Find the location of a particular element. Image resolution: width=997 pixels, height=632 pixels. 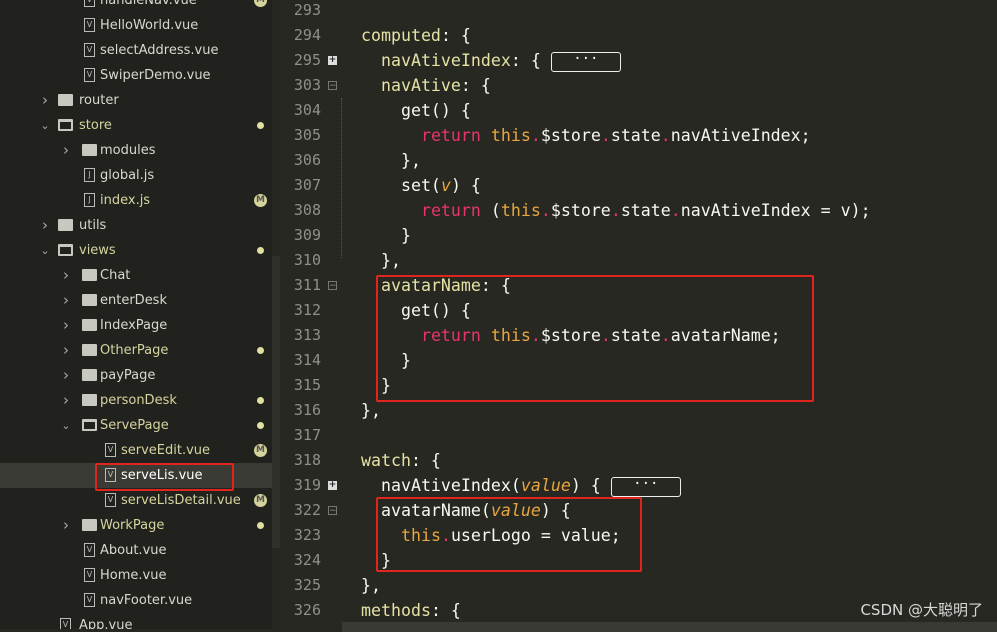

item-label: store is located at coordinates (95, 125).